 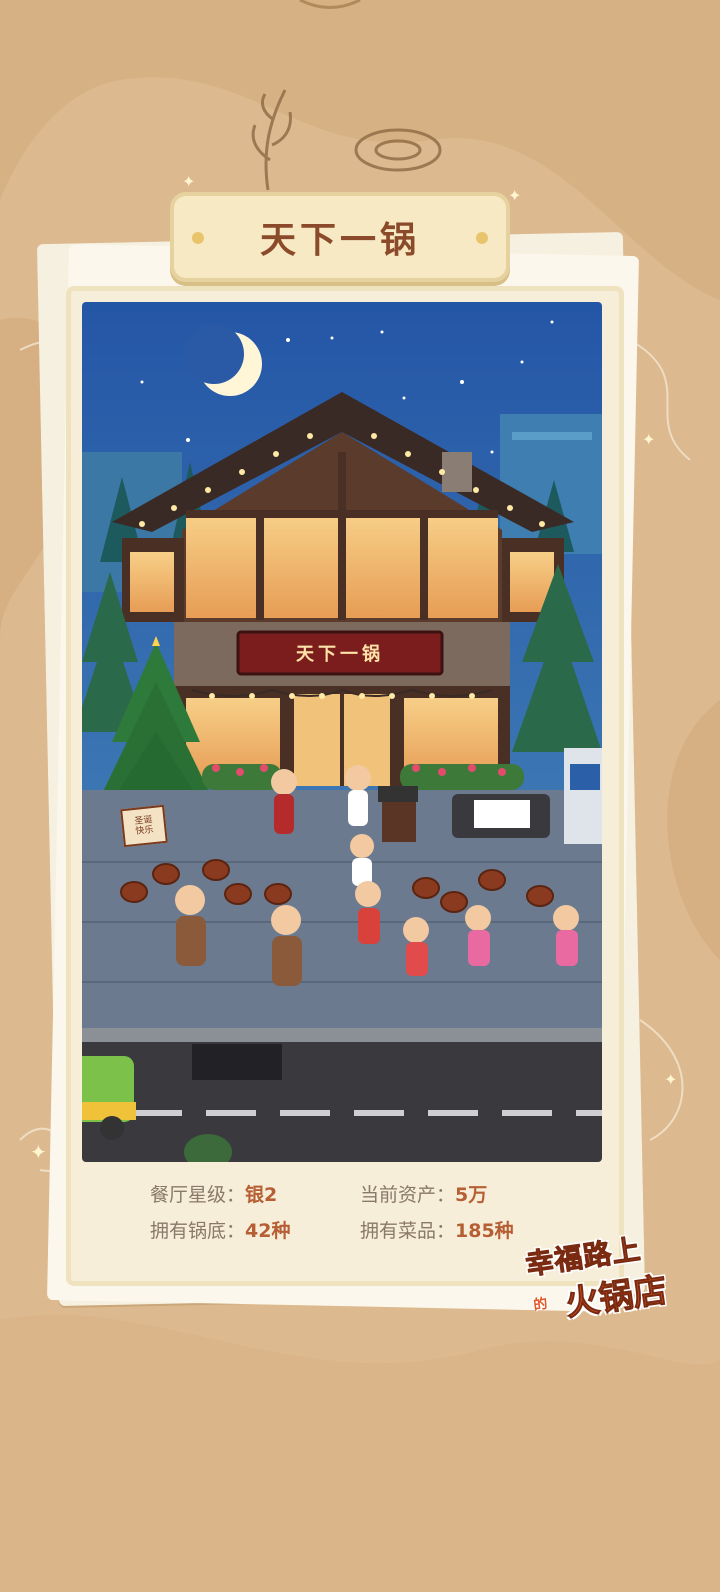 I want to click on stat-soup-bases: 拥有锅底：42种, so click(x=220, y=1229).